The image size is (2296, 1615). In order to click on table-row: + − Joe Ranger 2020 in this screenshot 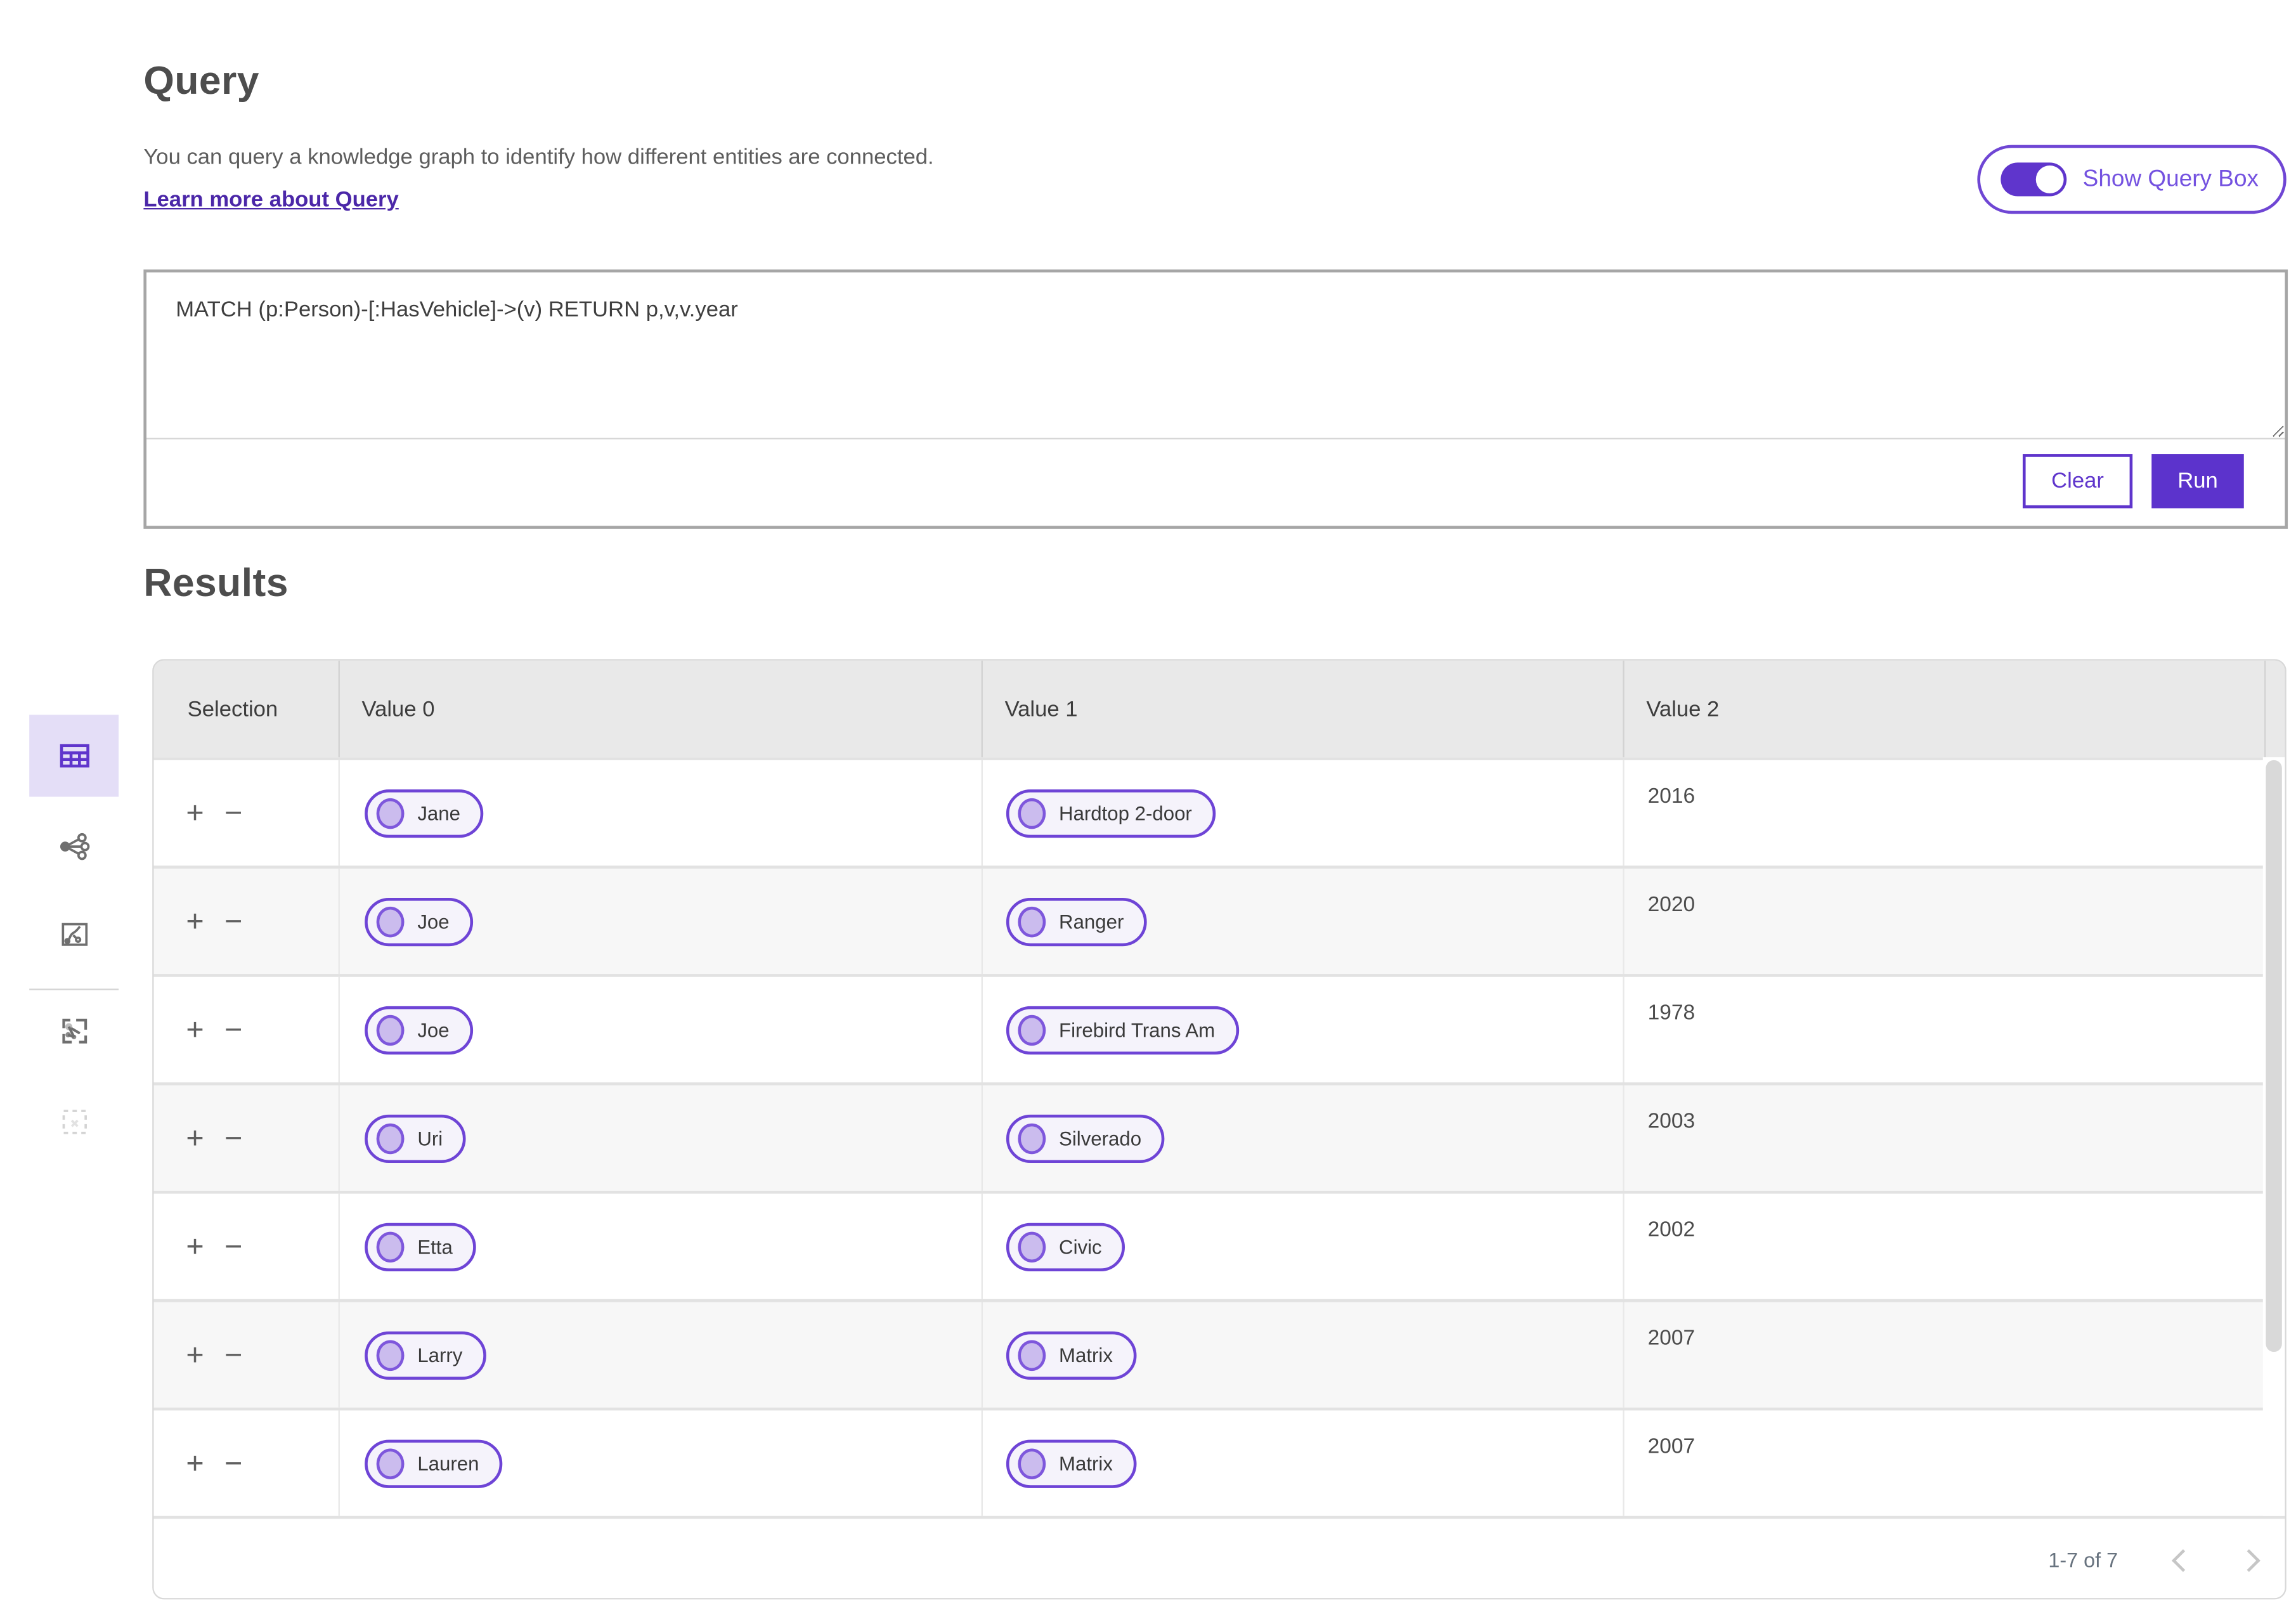, I will do `click(1219, 920)`.